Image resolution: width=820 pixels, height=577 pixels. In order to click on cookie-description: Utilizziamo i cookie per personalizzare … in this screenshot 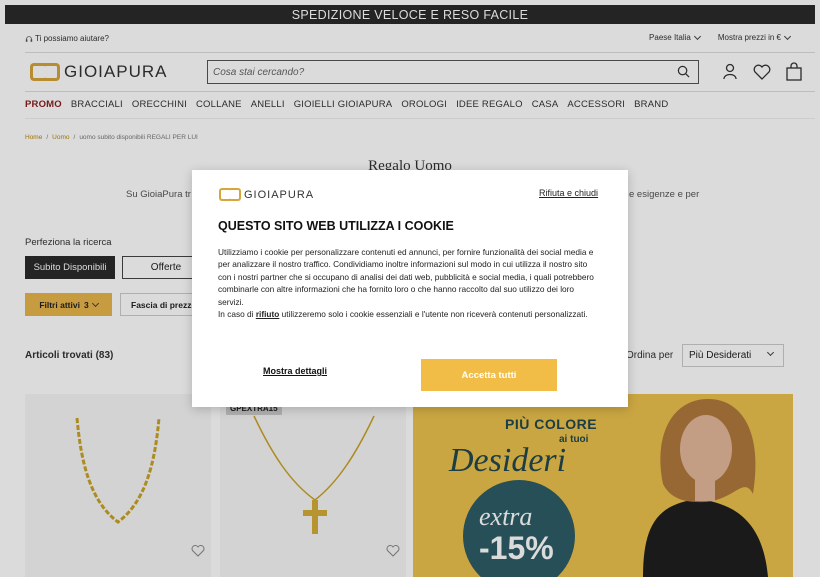, I will do `click(410, 283)`.